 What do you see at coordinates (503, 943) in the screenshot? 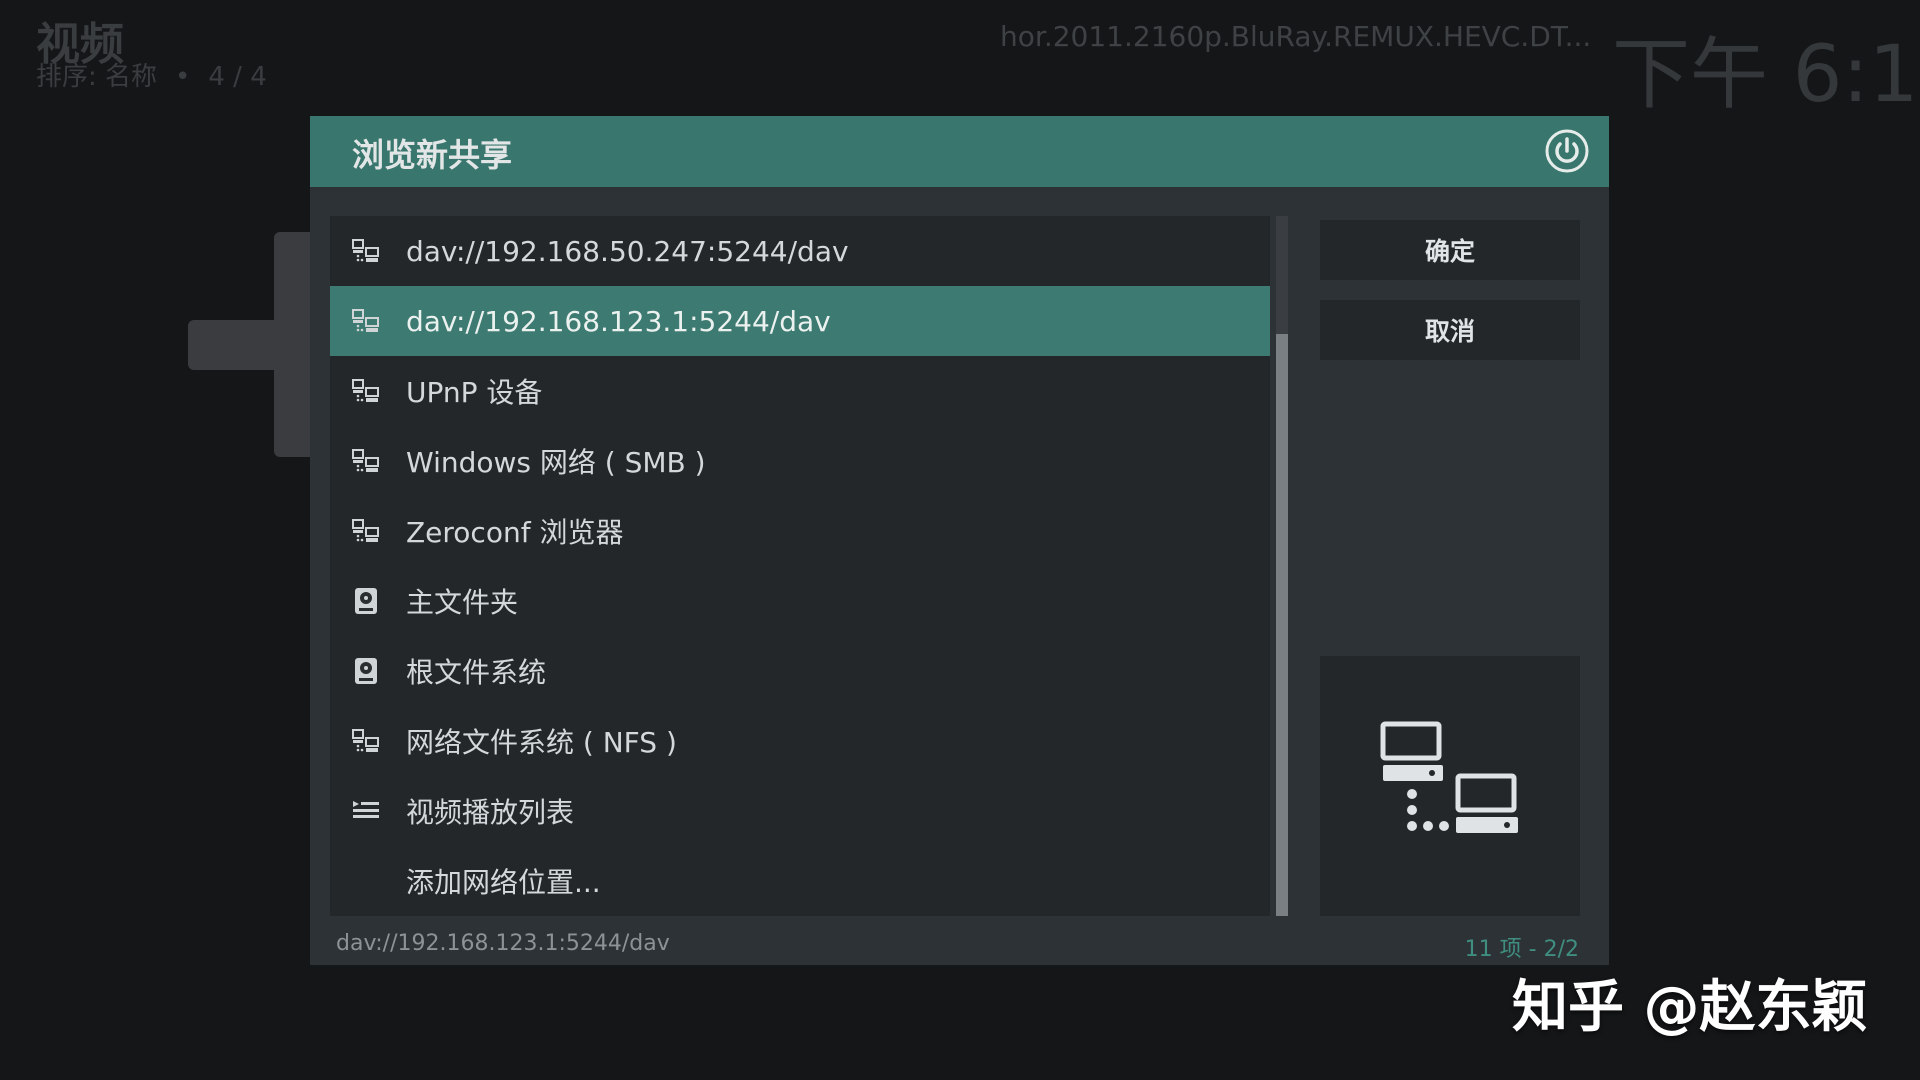
I see `selected-path: dav://192.168.123.1:5244/dav` at bounding box center [503, 943].